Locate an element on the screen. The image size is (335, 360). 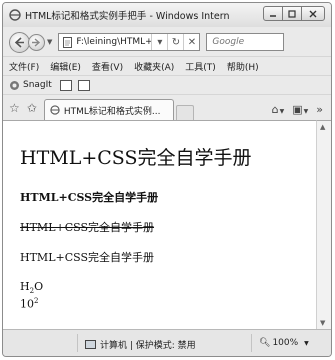
magnifier-icon: 🔍︎ is located at coordinates (265, 343).